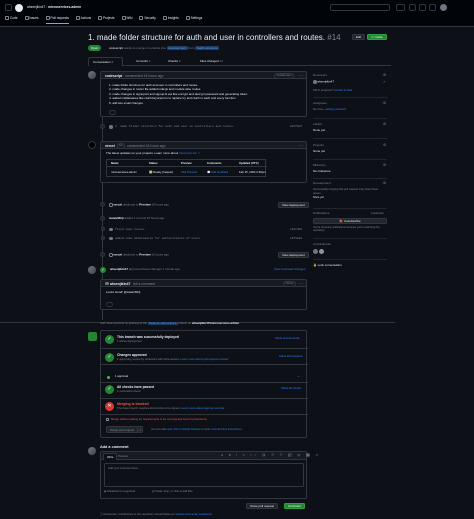  What do you see at coordinates (107, 419) in the screenshot?
I see `bypass-checkbox` at bounding box center [107, 419].